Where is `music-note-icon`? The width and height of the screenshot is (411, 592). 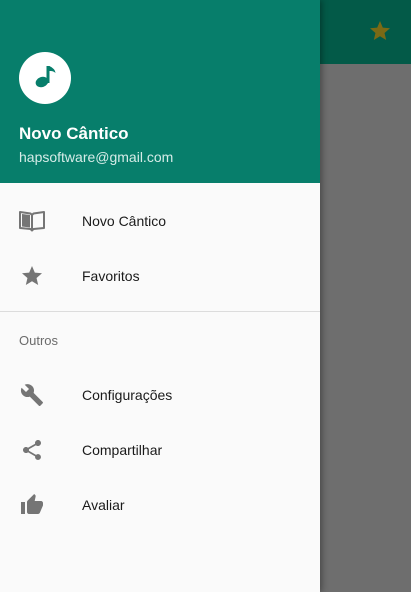
music-note-icon is located at coordinates (45, 78).